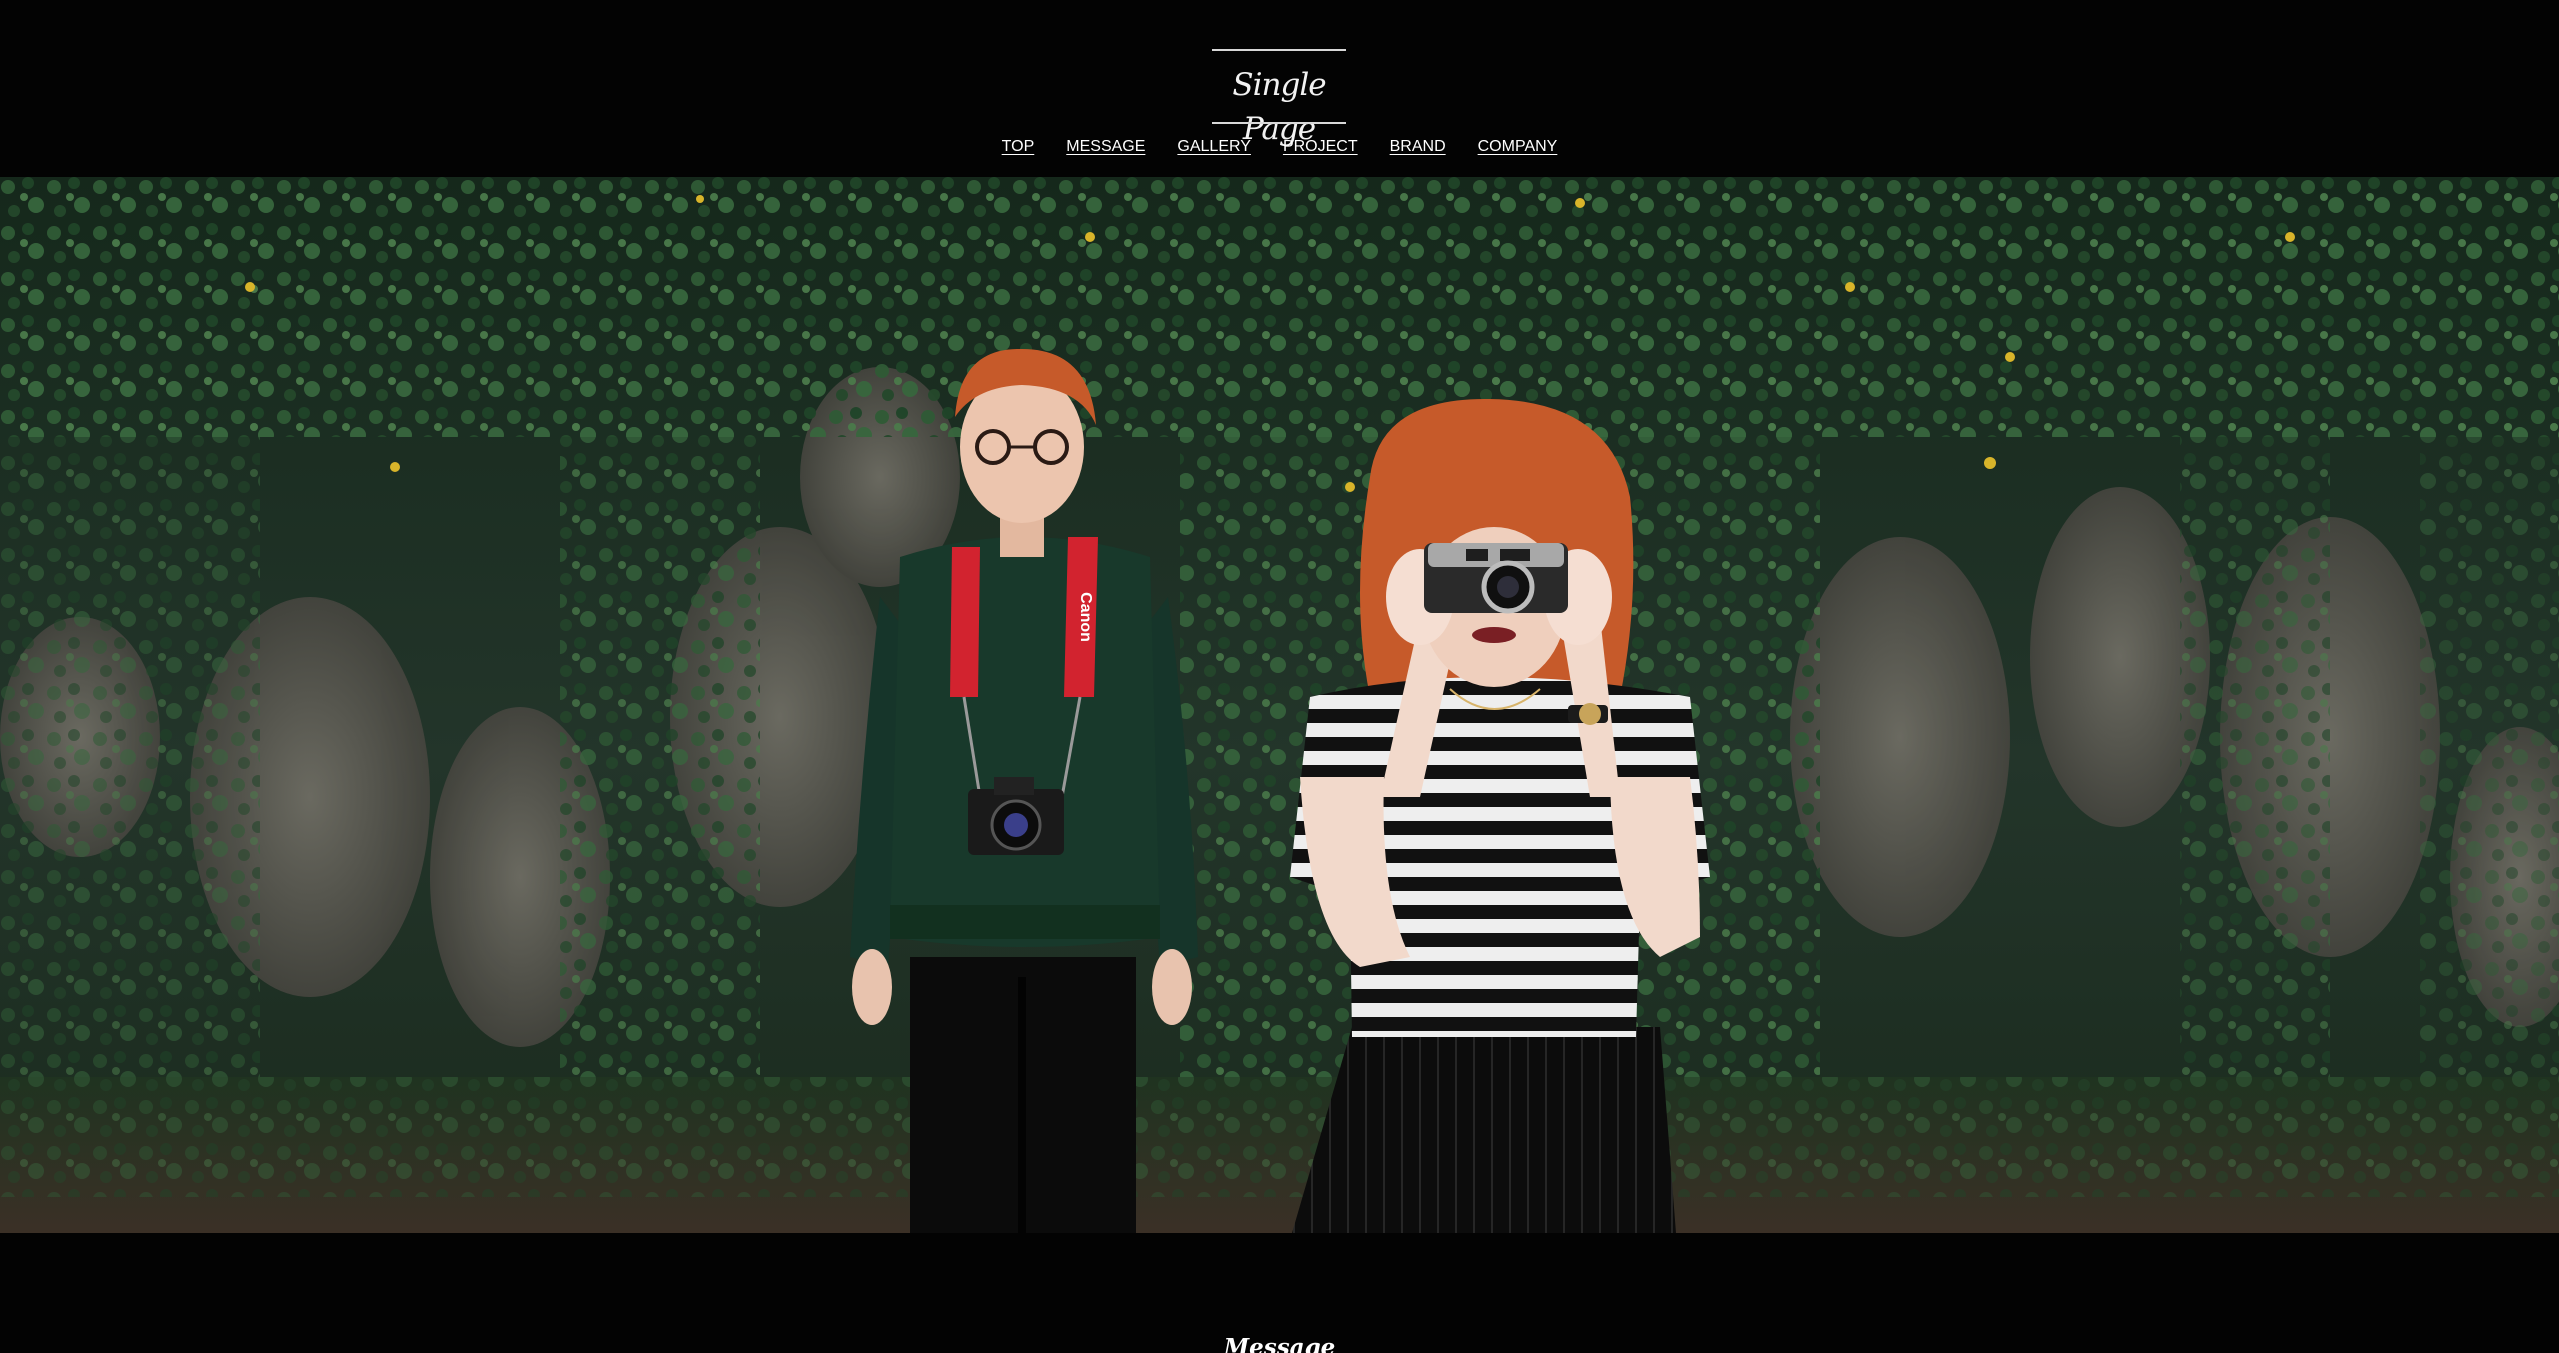 The width and height of the screenshot is (2559, 1353). Describe the element at coordinates (2255, 777) in the screenshot. I see `ivy-right` at that location.